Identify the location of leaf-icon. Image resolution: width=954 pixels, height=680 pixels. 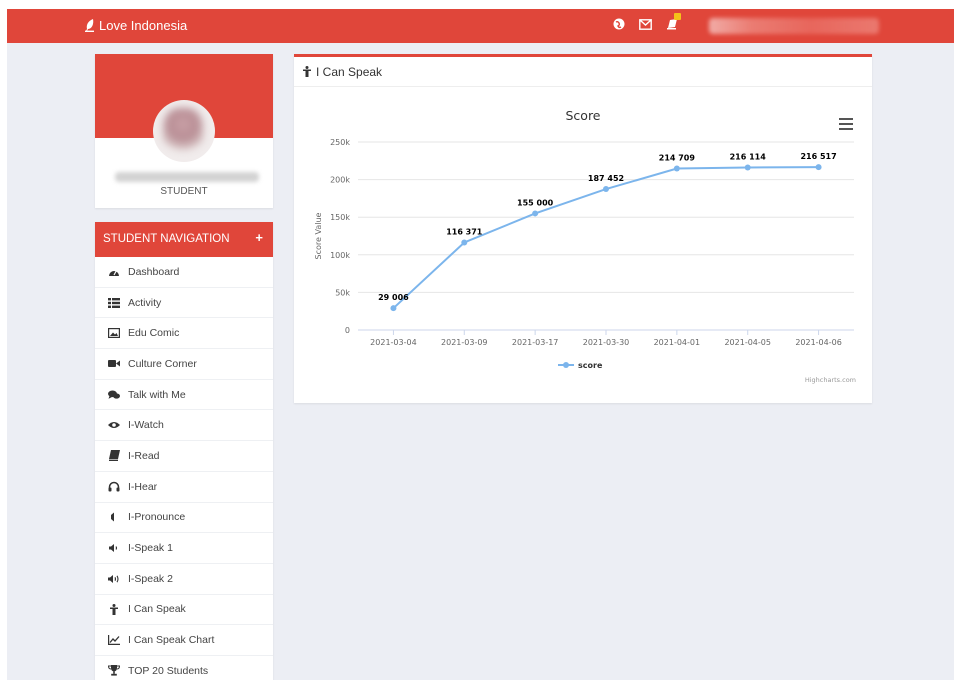
(89, 25).